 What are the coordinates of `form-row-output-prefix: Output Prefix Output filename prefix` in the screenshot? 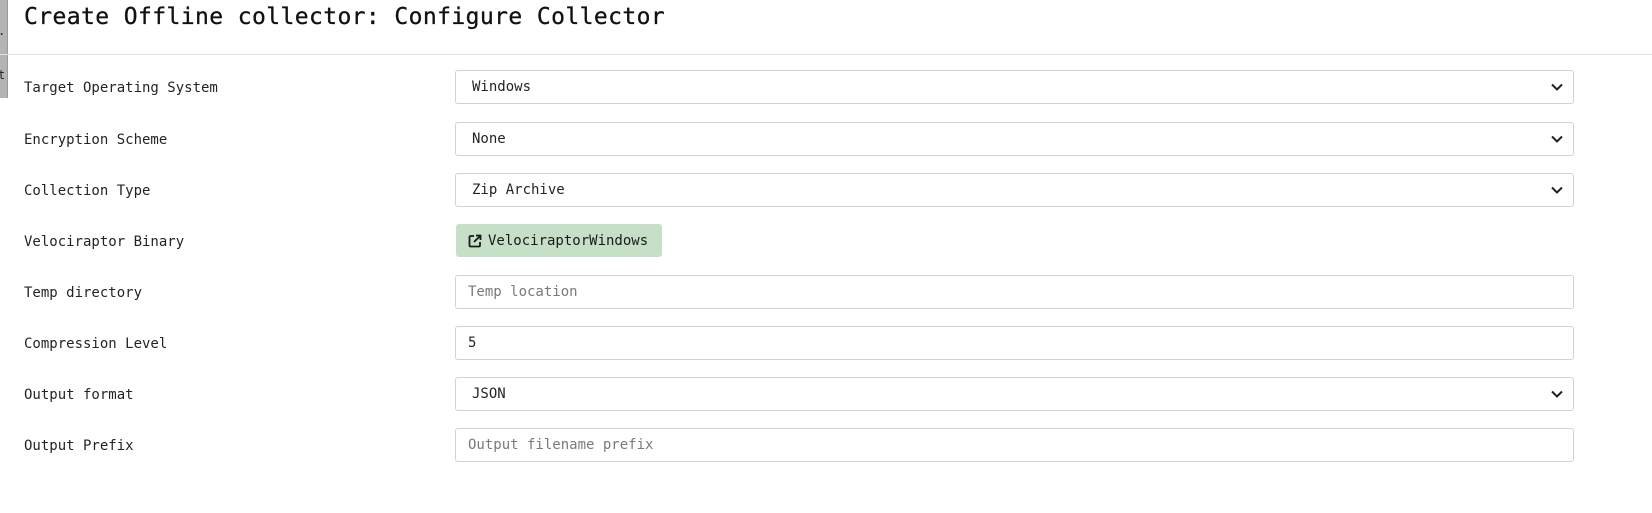 It's located at (826, 446).